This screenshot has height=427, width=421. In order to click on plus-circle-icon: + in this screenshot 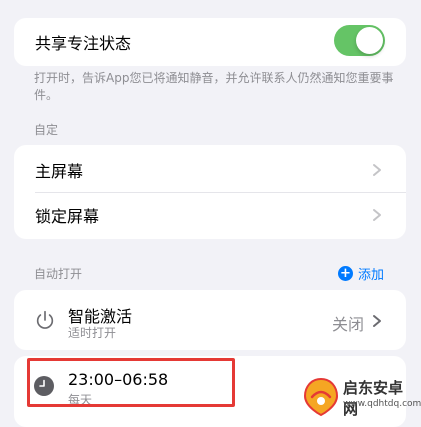, I will do `click(345, 273)`.